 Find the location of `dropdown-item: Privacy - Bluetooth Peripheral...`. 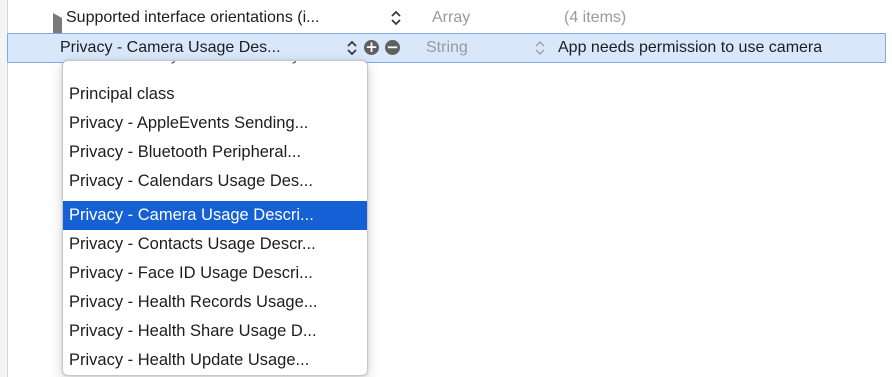

dropdown-item: Privacy - Bluetooth Peripheral... is located at coordinates (215, 152).